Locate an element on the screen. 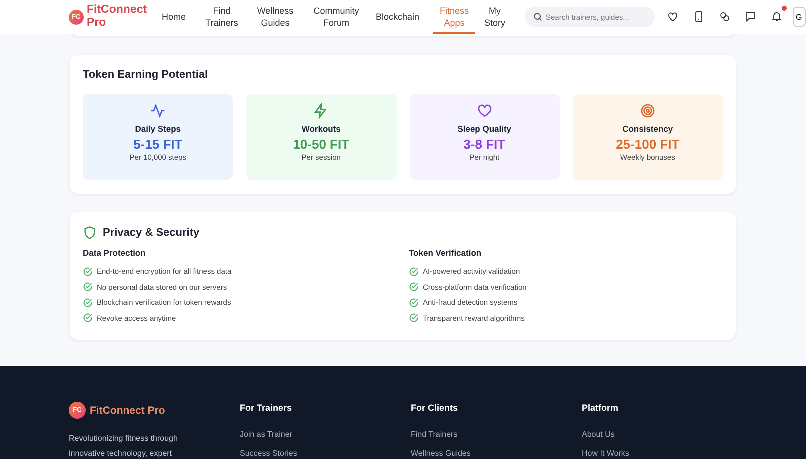  token-amount: 5-15 FIT is located at coordinates (158, 144).